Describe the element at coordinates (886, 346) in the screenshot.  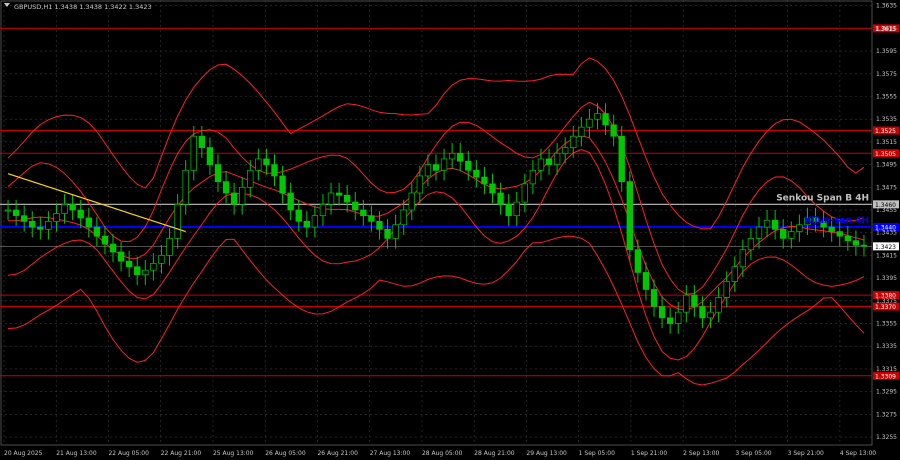
I see `price-tick-label: 1.3335` at that location.